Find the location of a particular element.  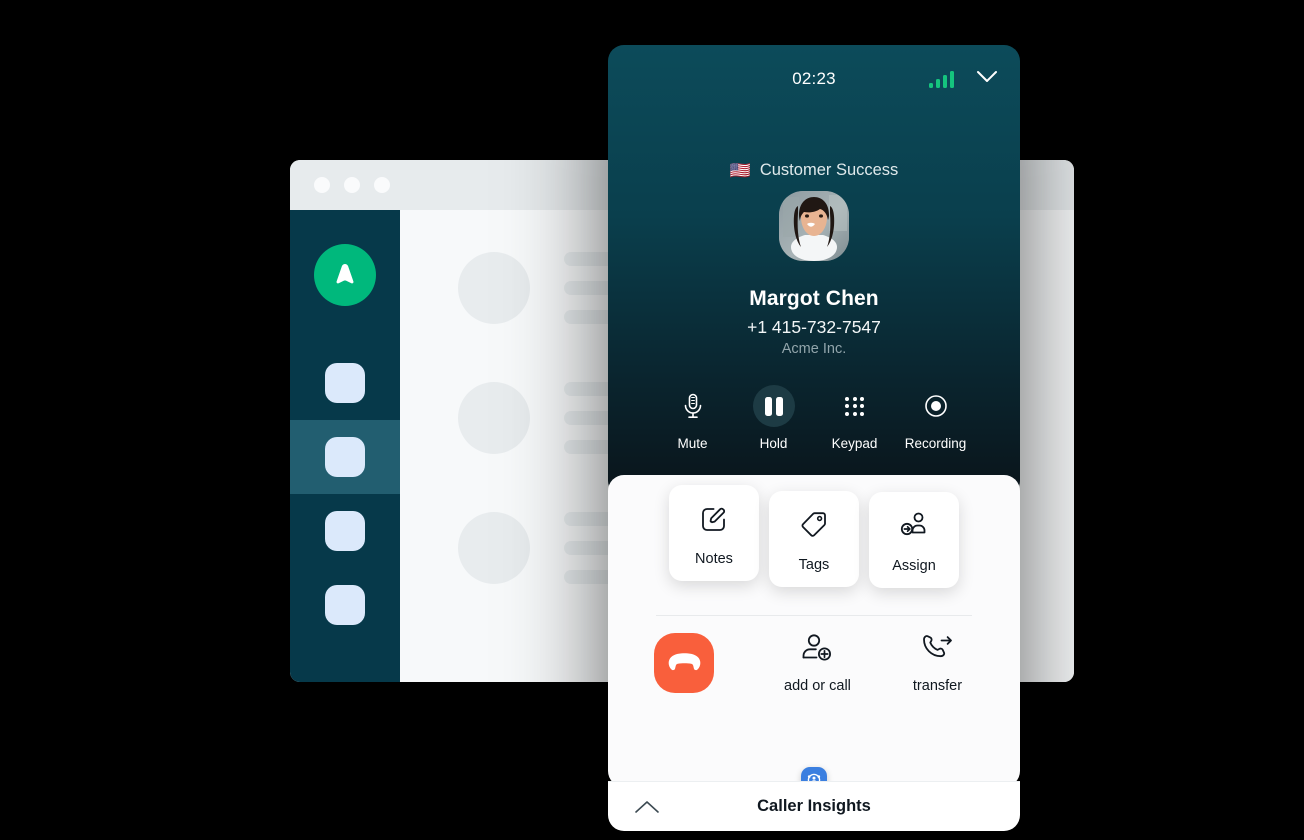

call-status-row: 02:23 is located at coordinates (814, 79).